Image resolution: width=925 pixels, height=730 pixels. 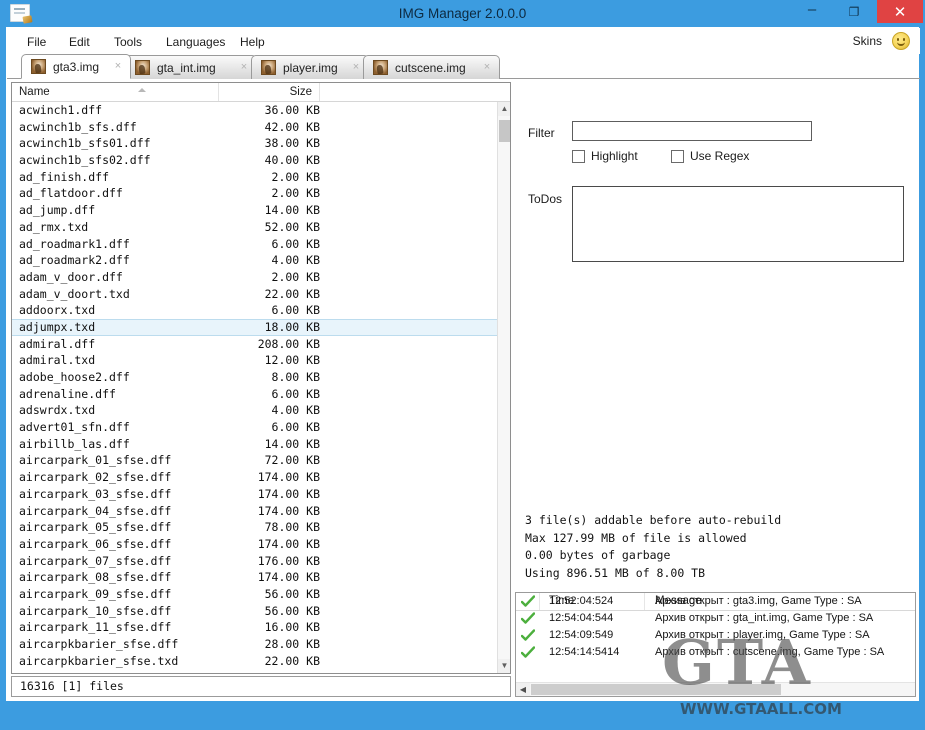 I want to click on file-row: ad_jump.dff 14.00 KB, so click(x=255, y=210).